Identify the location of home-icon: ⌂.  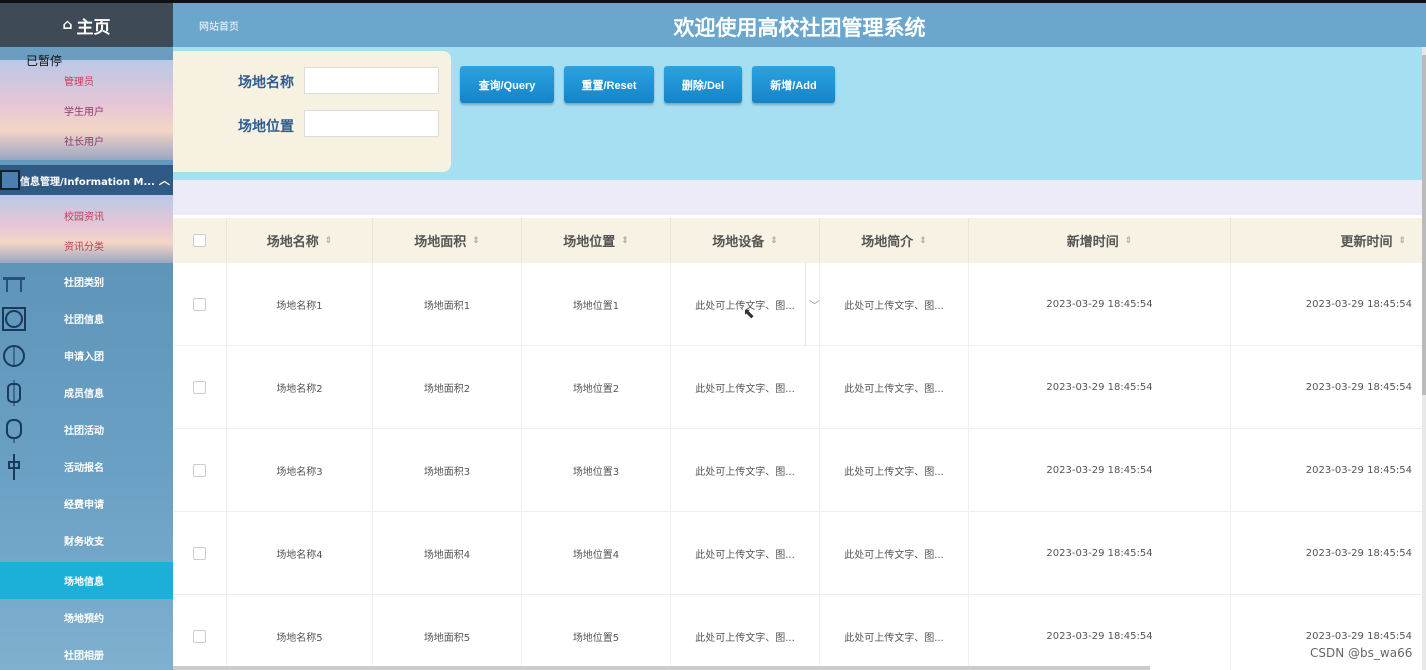
(67, 25).